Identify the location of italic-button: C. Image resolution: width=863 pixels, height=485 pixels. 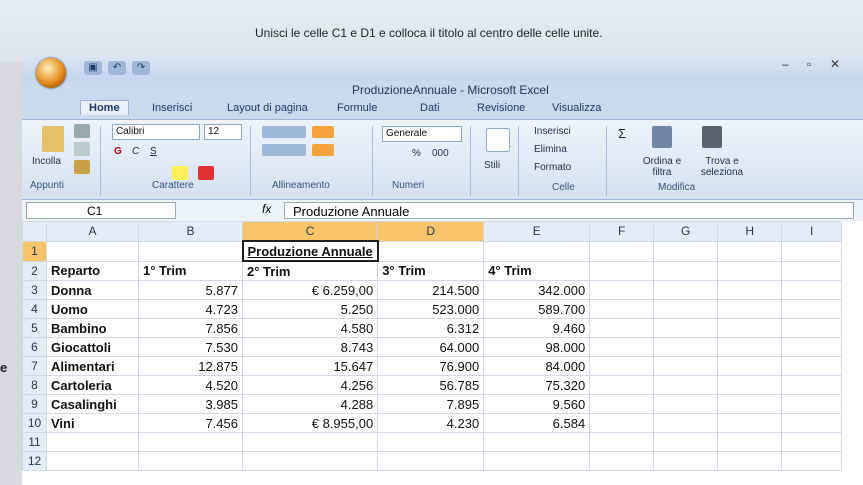
(135, 151).